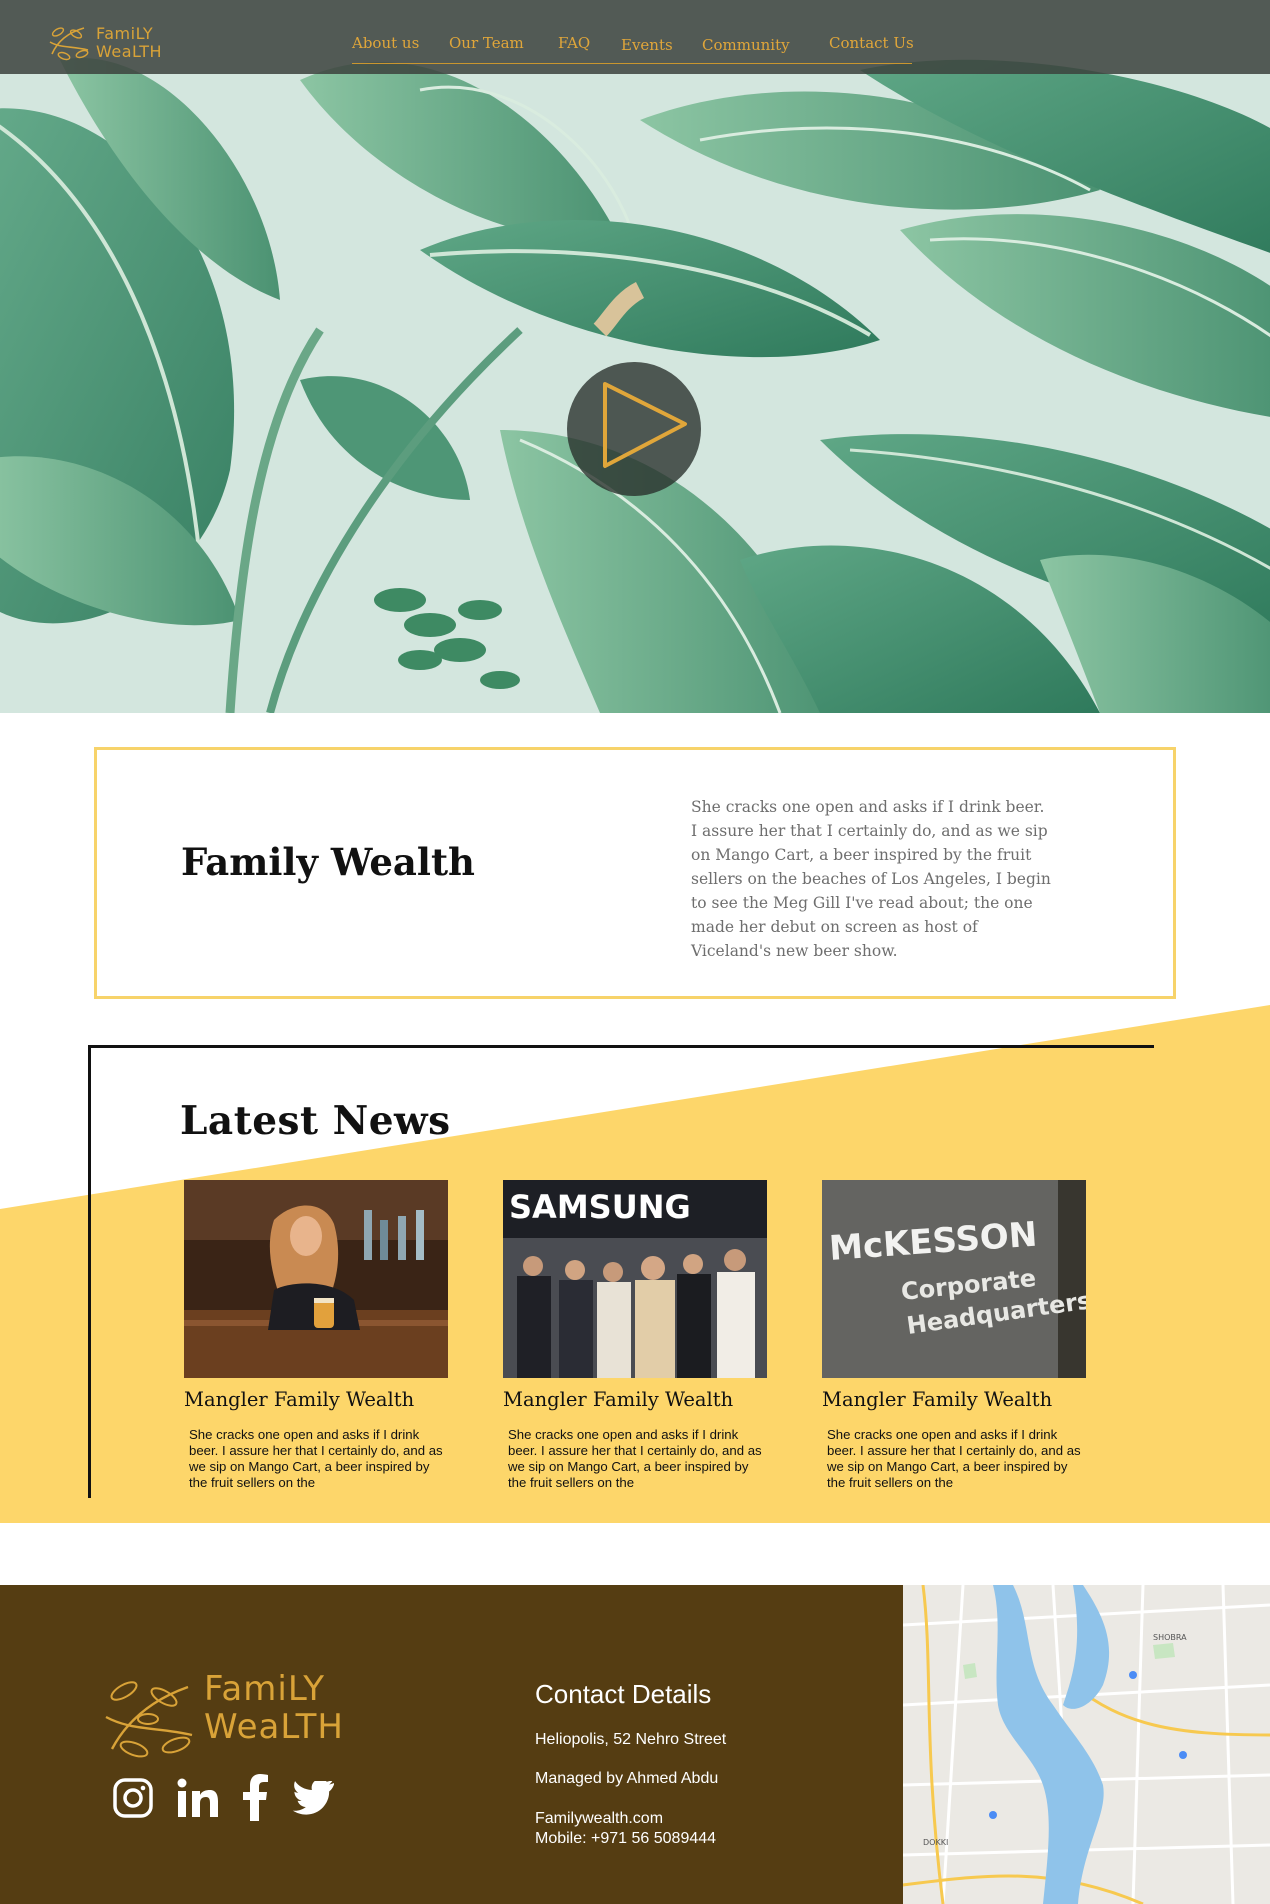  What do you see at coordinates (623, 1694) in the screenshot?
I see `contact-details-title: Contact Details` at bounding box center [623, 1694].